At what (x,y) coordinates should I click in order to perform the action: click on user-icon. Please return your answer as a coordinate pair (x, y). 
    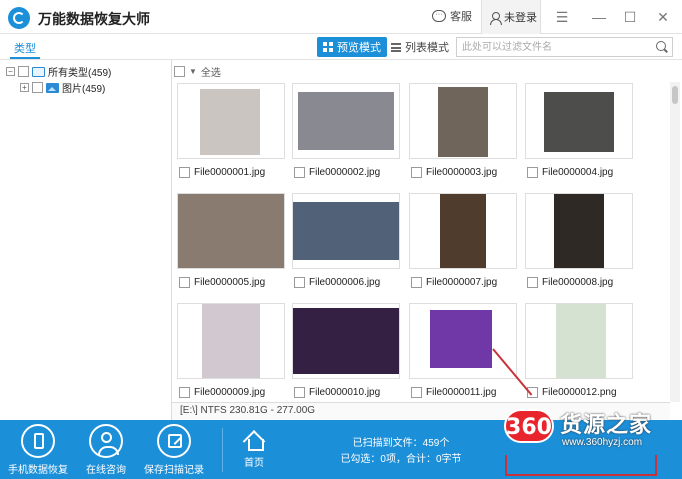
    Looking at the image, I should click on (496, 18).